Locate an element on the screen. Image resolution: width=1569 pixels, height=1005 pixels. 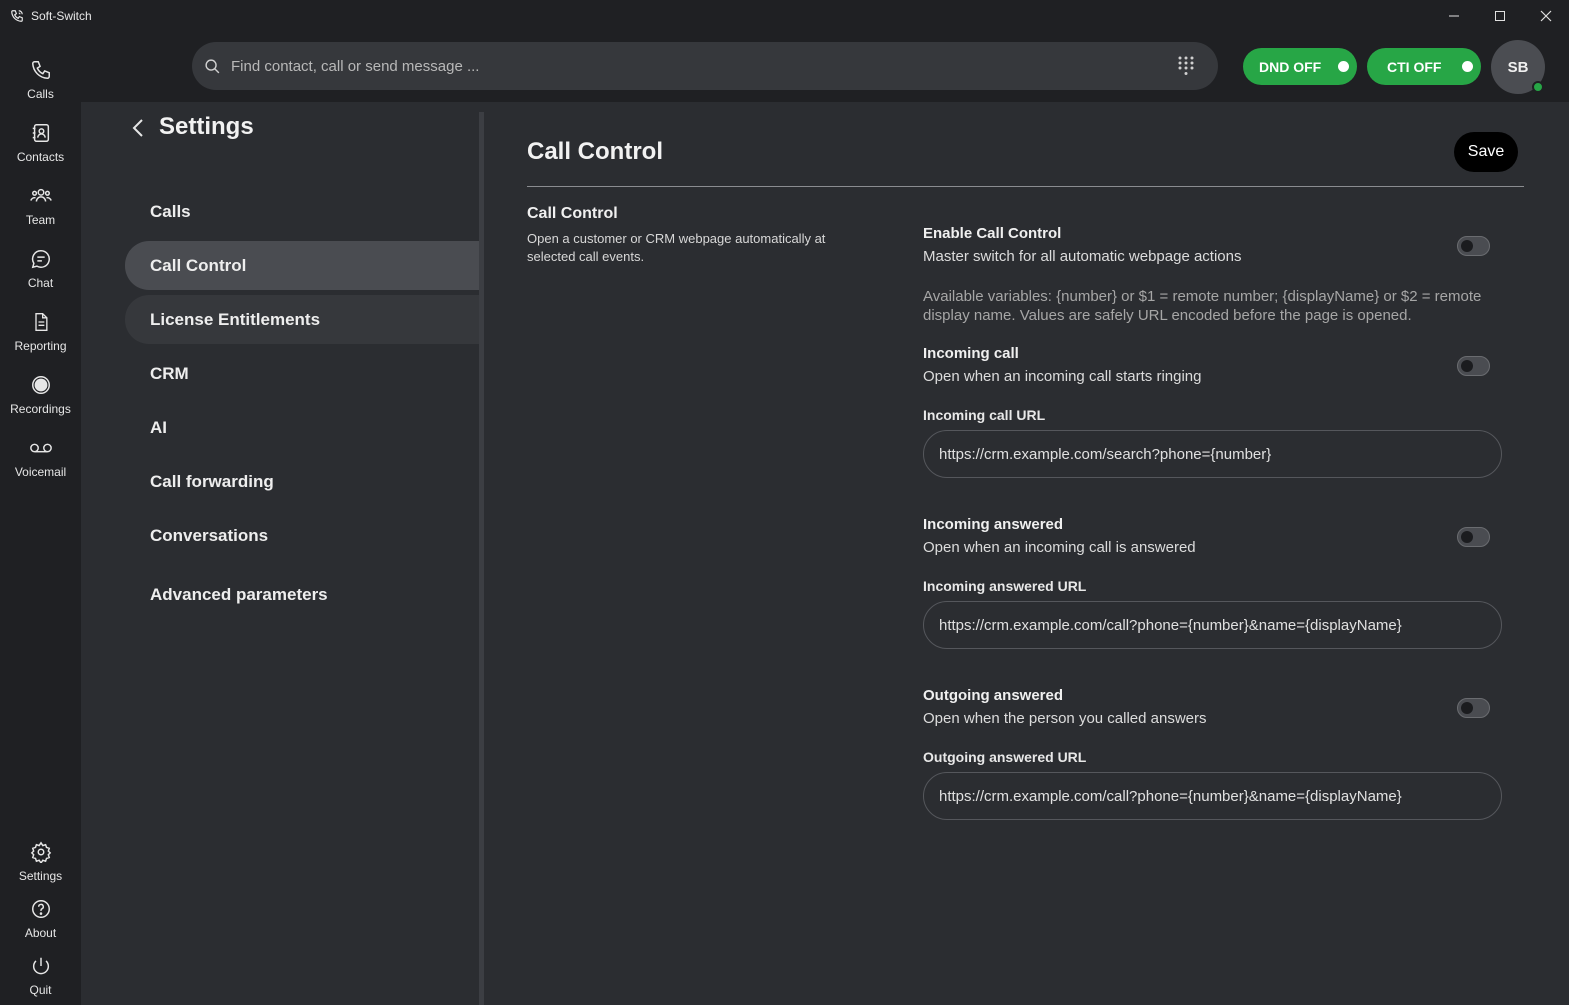
cti-toggle: CTI OFF is located at coordinates (1424, 66).